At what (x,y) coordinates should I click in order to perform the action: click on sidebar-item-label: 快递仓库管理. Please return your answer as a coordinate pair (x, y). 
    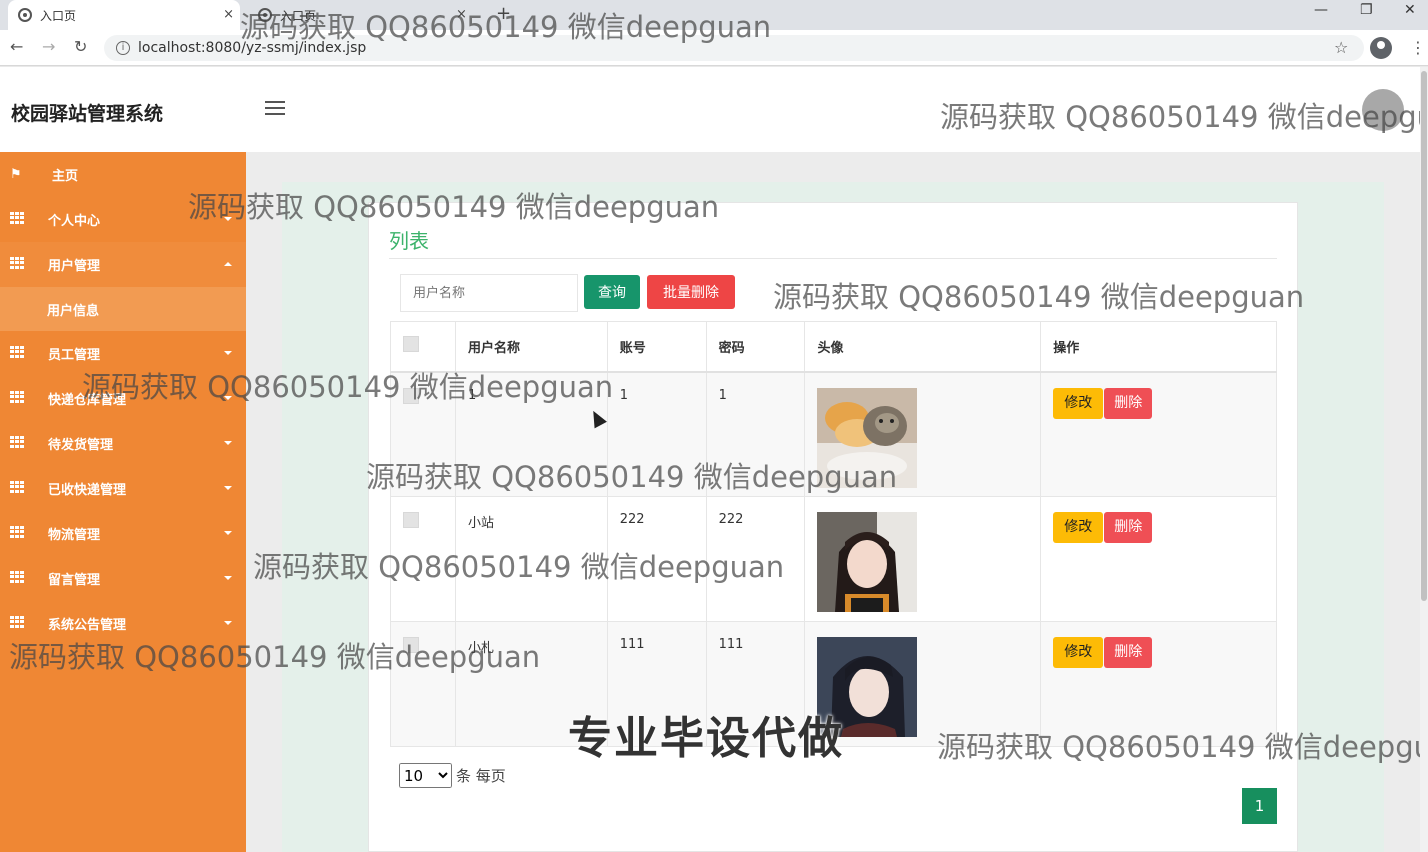
    Looking at the image, I should click on (87, 400).